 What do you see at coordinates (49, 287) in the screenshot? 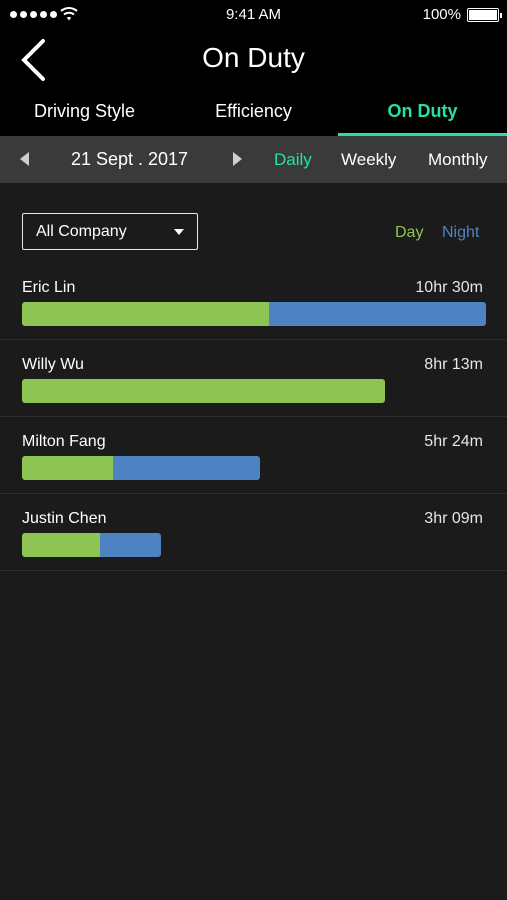
I see `driver-name: Eric Lin` at bounding box center [49, 287].